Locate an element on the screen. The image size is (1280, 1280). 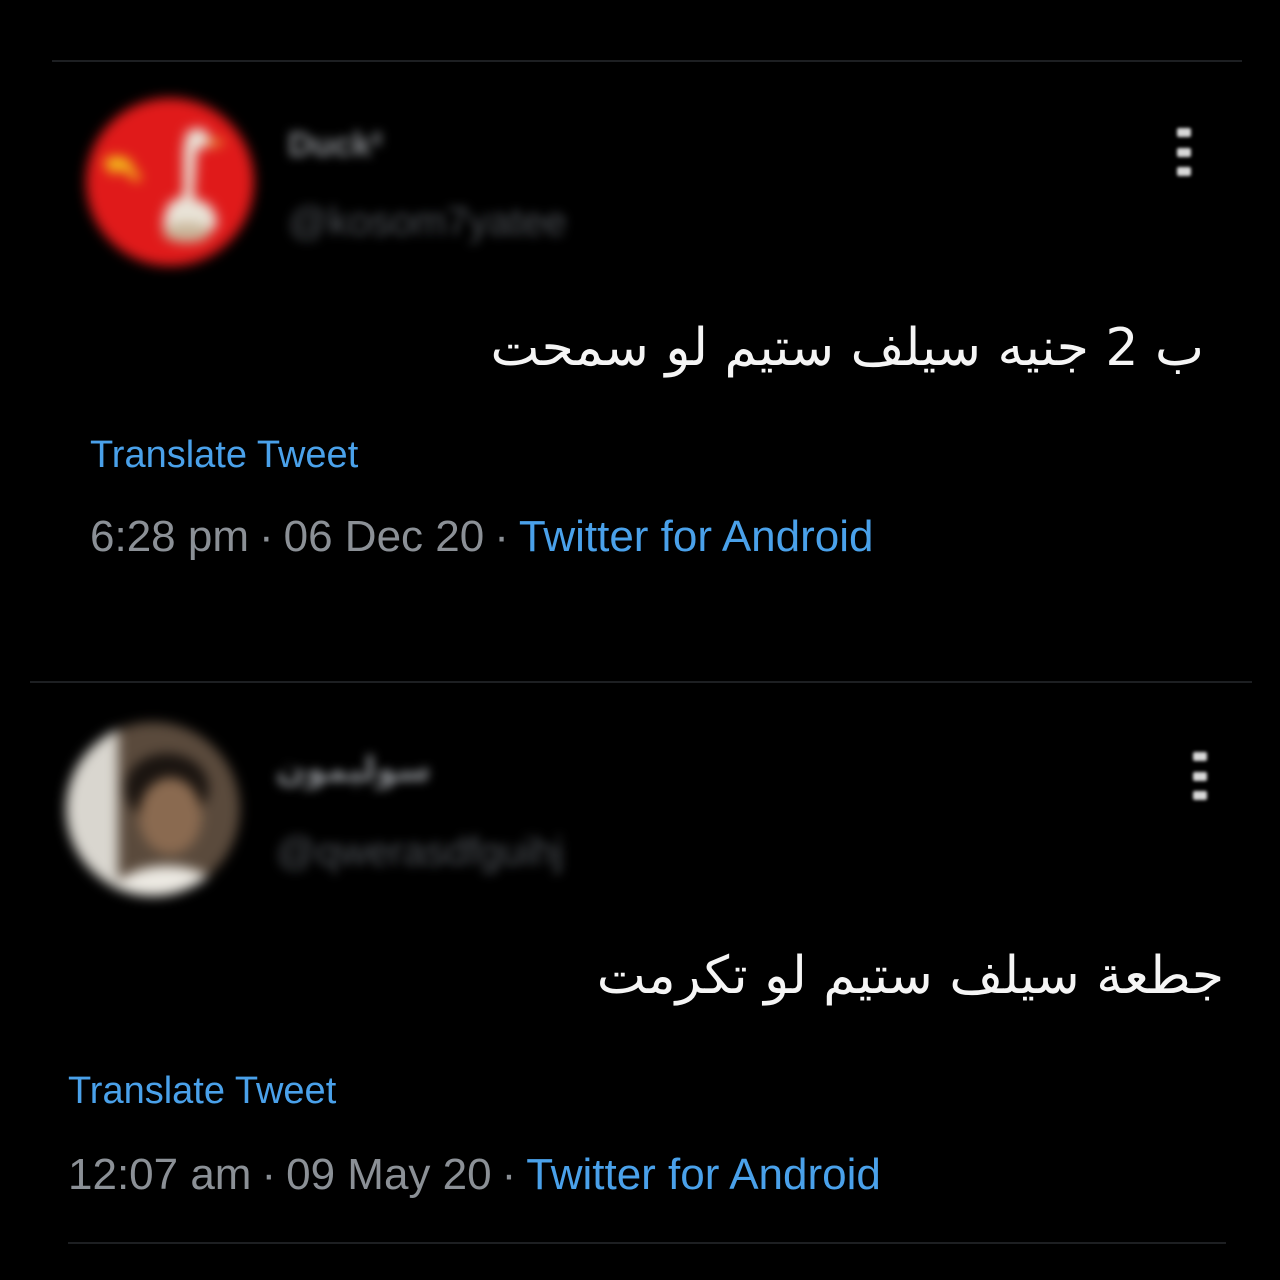
tweet-divider is located at coordinates (641, 682).